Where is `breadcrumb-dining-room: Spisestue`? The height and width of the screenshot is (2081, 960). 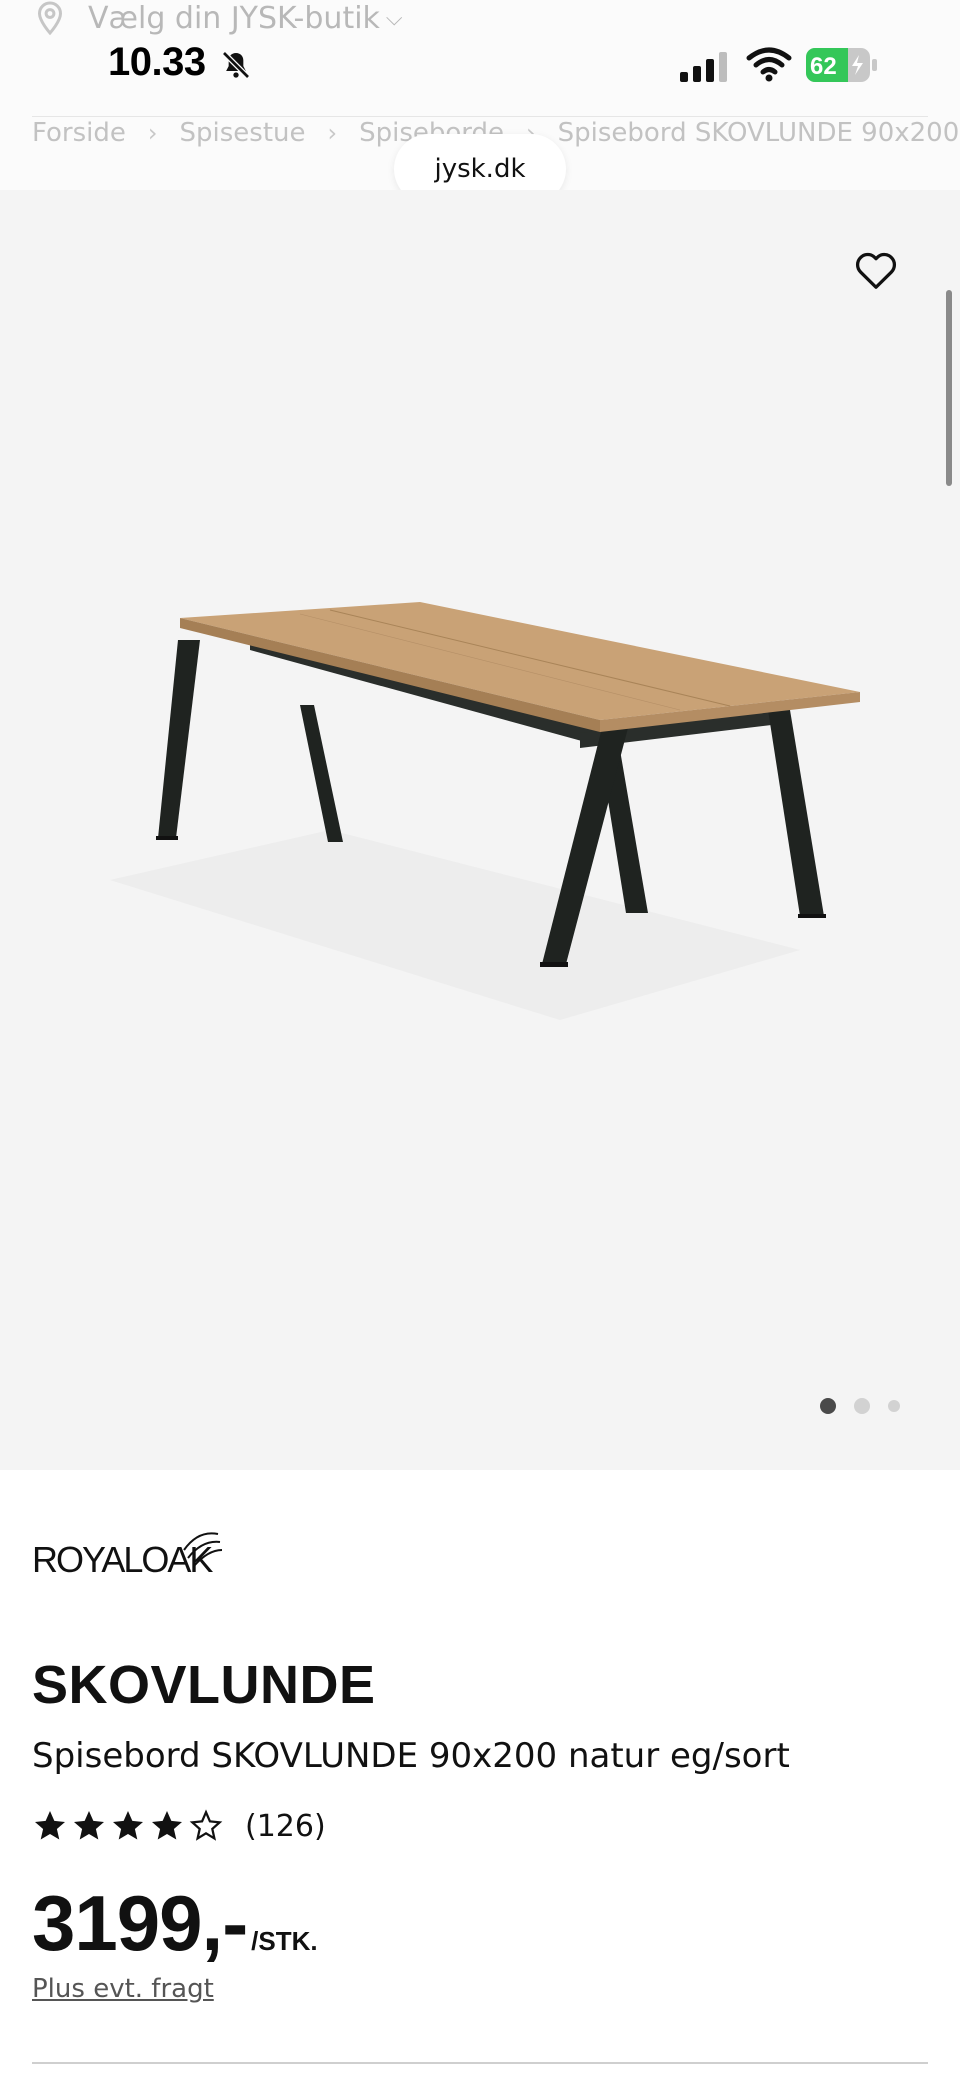
breadcrumb-dining-room: Spisestue is located at coordinates (243, 133).